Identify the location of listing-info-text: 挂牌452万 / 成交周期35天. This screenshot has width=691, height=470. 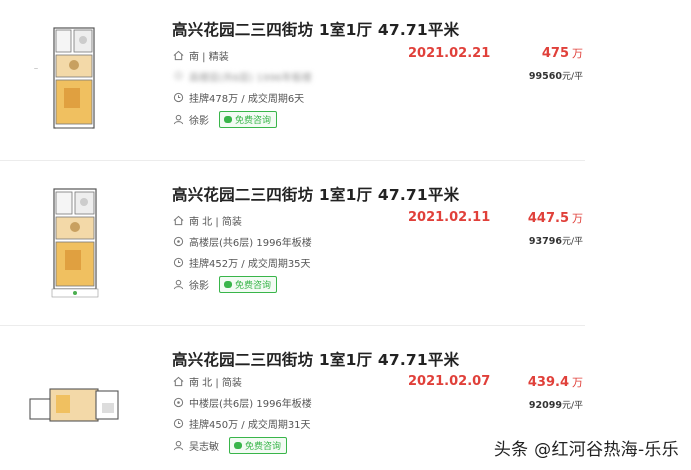
(250, 264).